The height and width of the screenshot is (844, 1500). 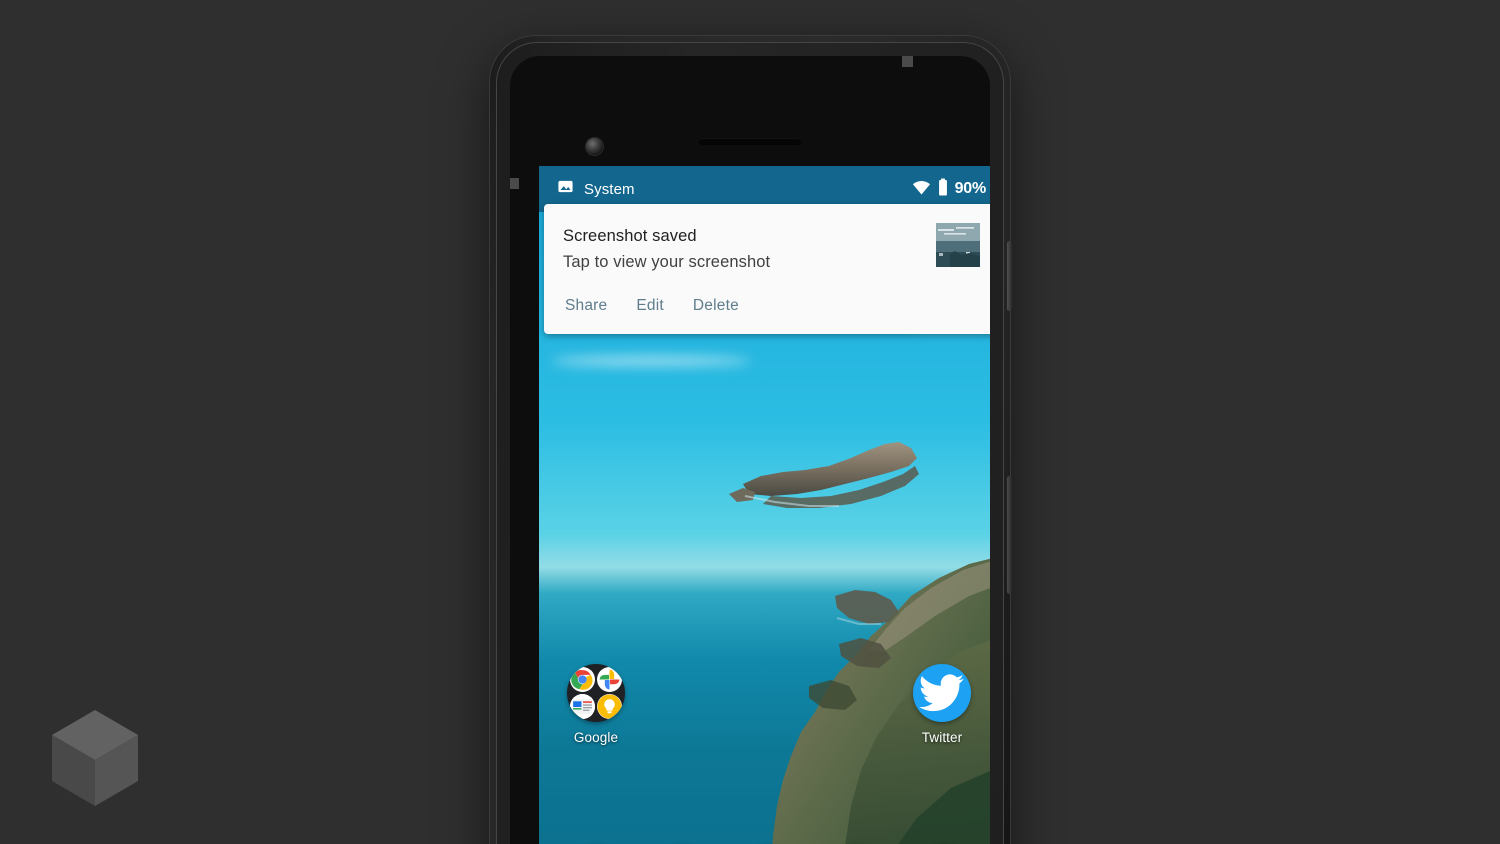 What do you see at coordinates (734, 189) in the screenshot?
I see `status-bar-left: System` at bounding box center [734, 189].